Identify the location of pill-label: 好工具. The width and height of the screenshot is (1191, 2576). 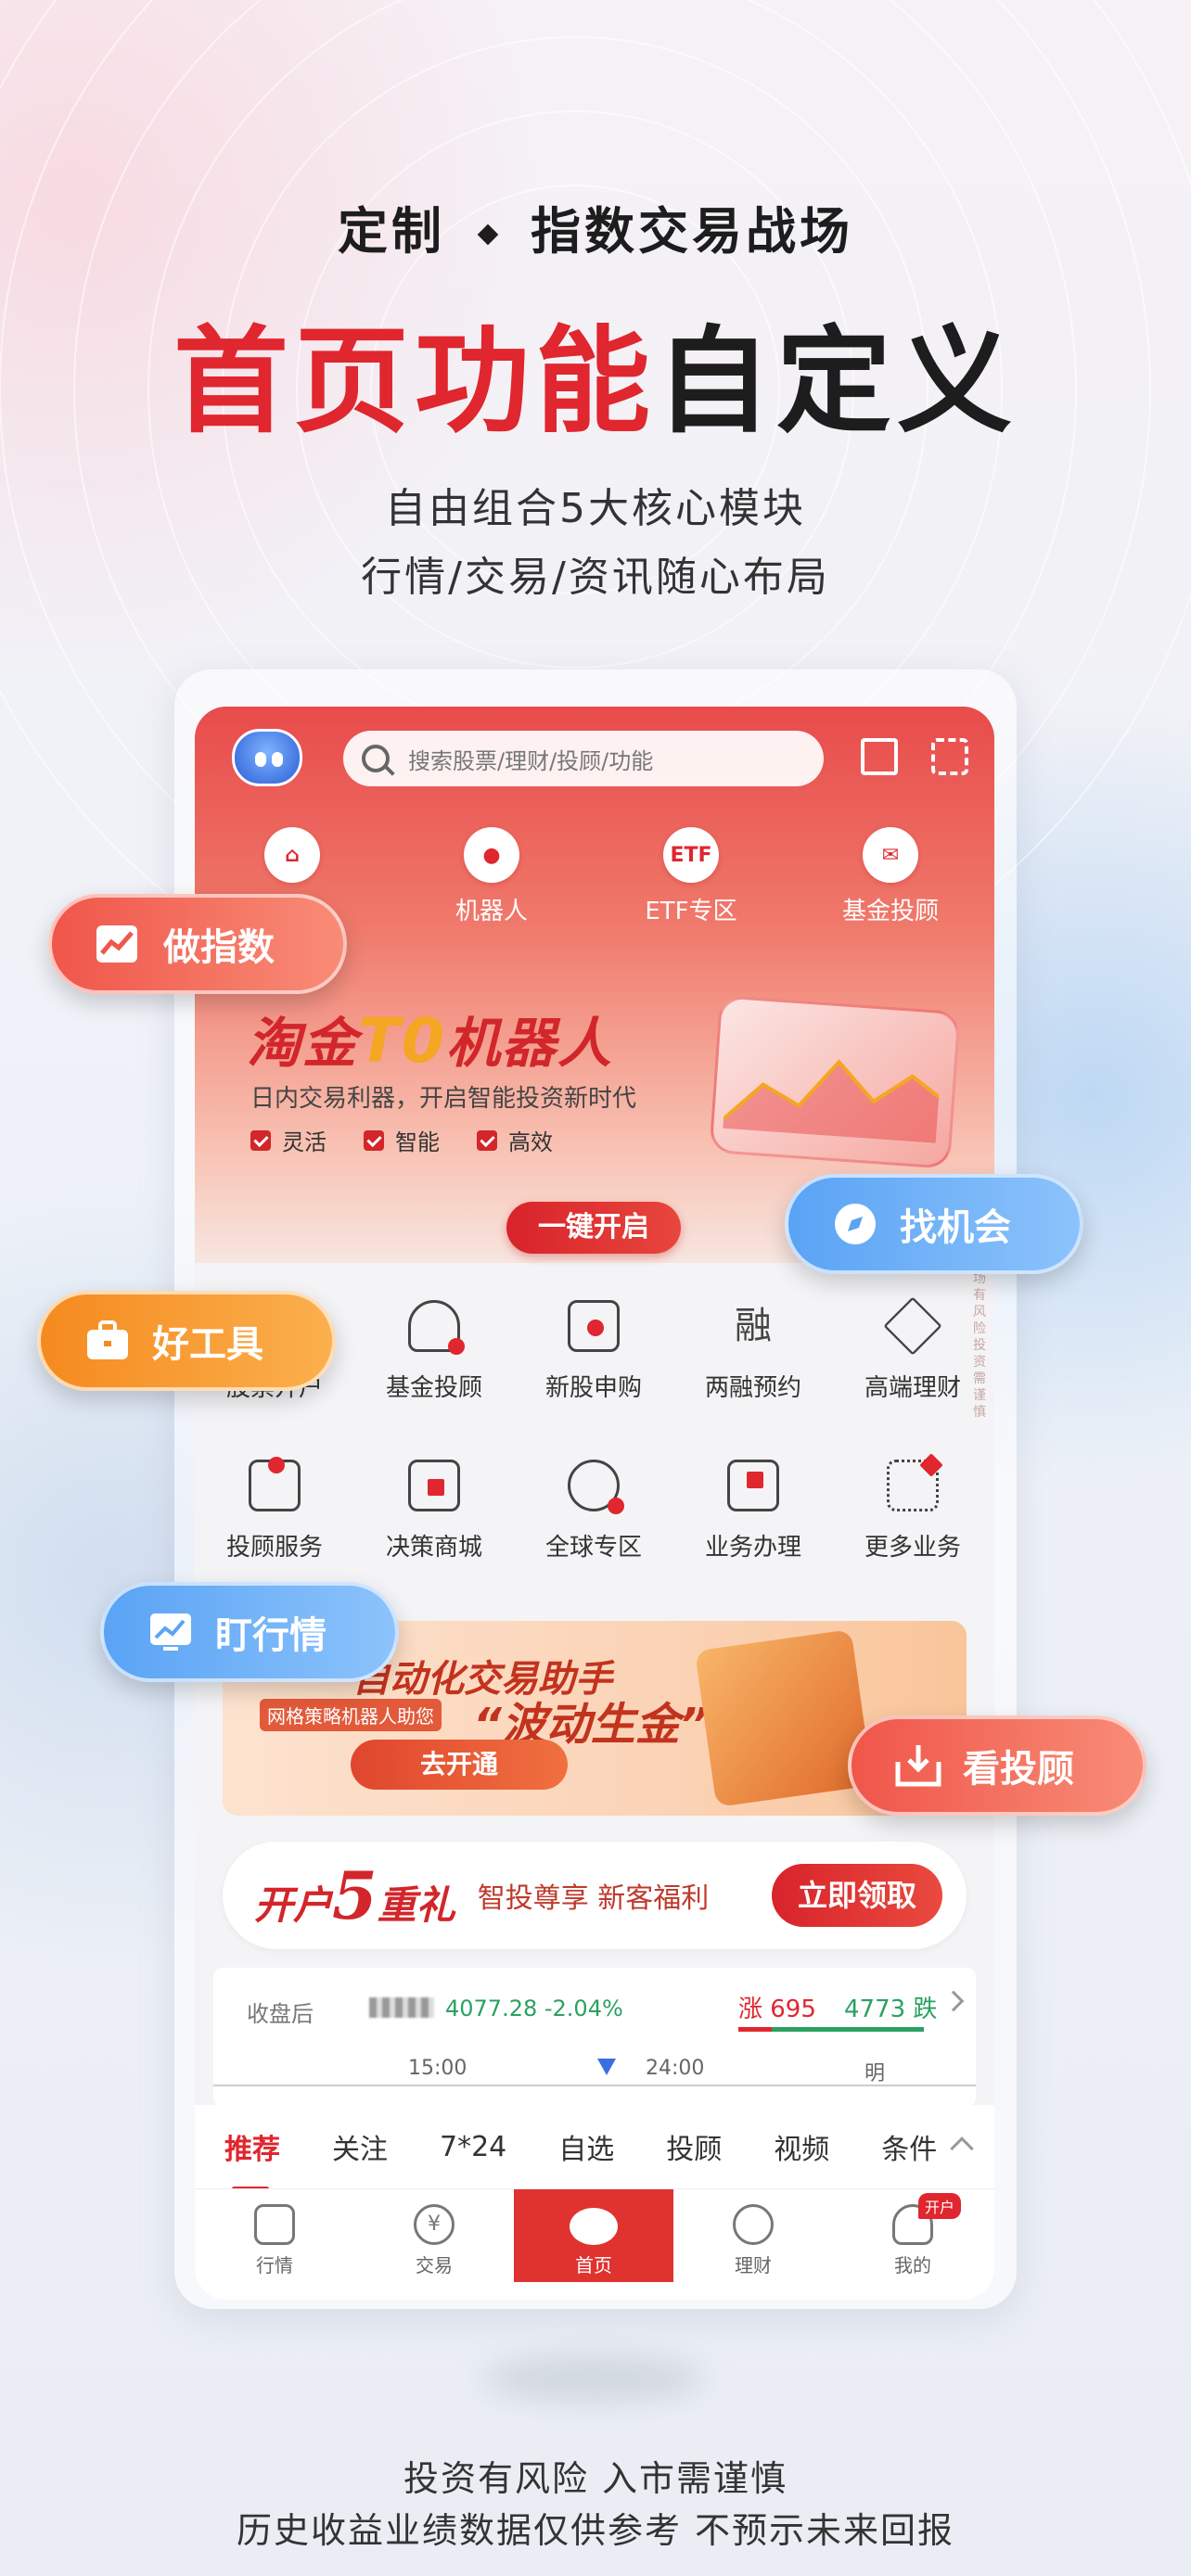
(207, 1344).